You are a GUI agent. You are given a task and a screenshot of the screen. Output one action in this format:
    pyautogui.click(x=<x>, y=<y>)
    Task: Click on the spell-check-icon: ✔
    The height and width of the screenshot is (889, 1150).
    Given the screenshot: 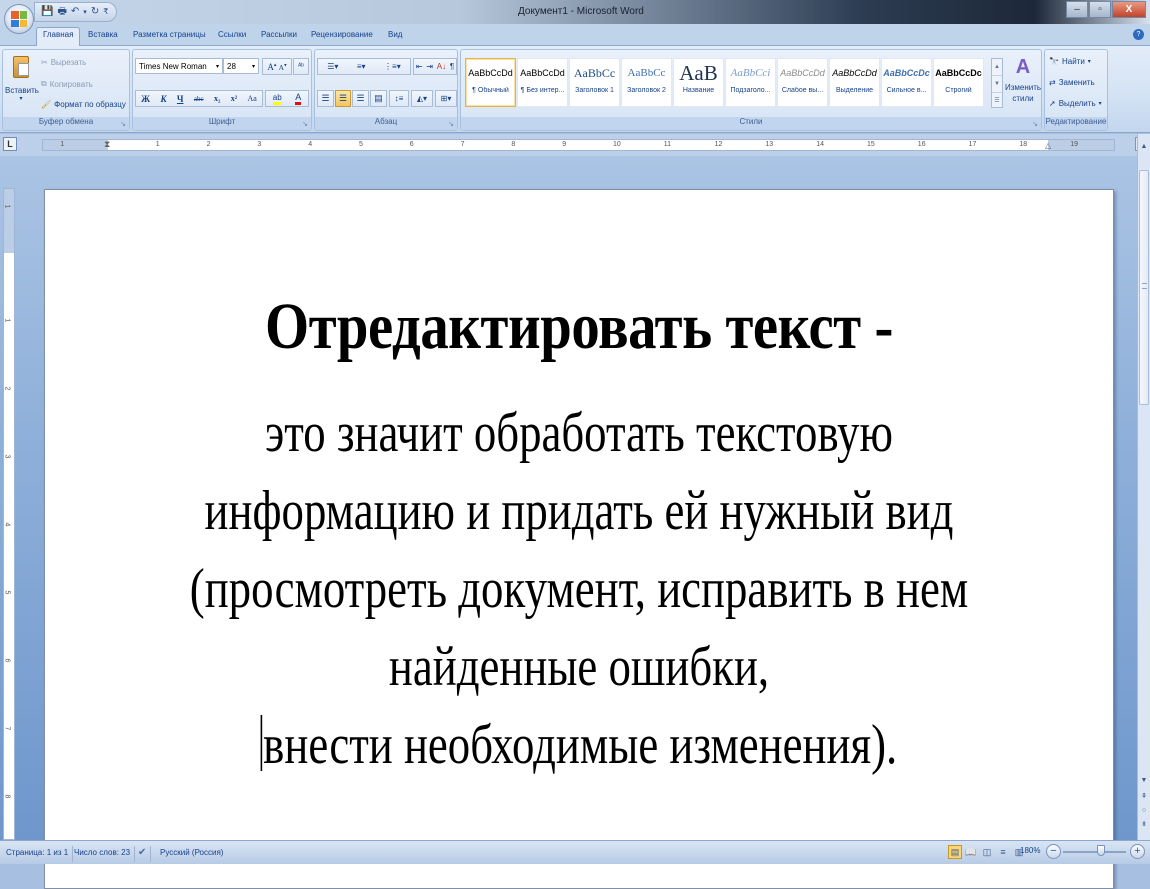 What is the action you would take?
    pyautogui.click(x=143, y=854)
    